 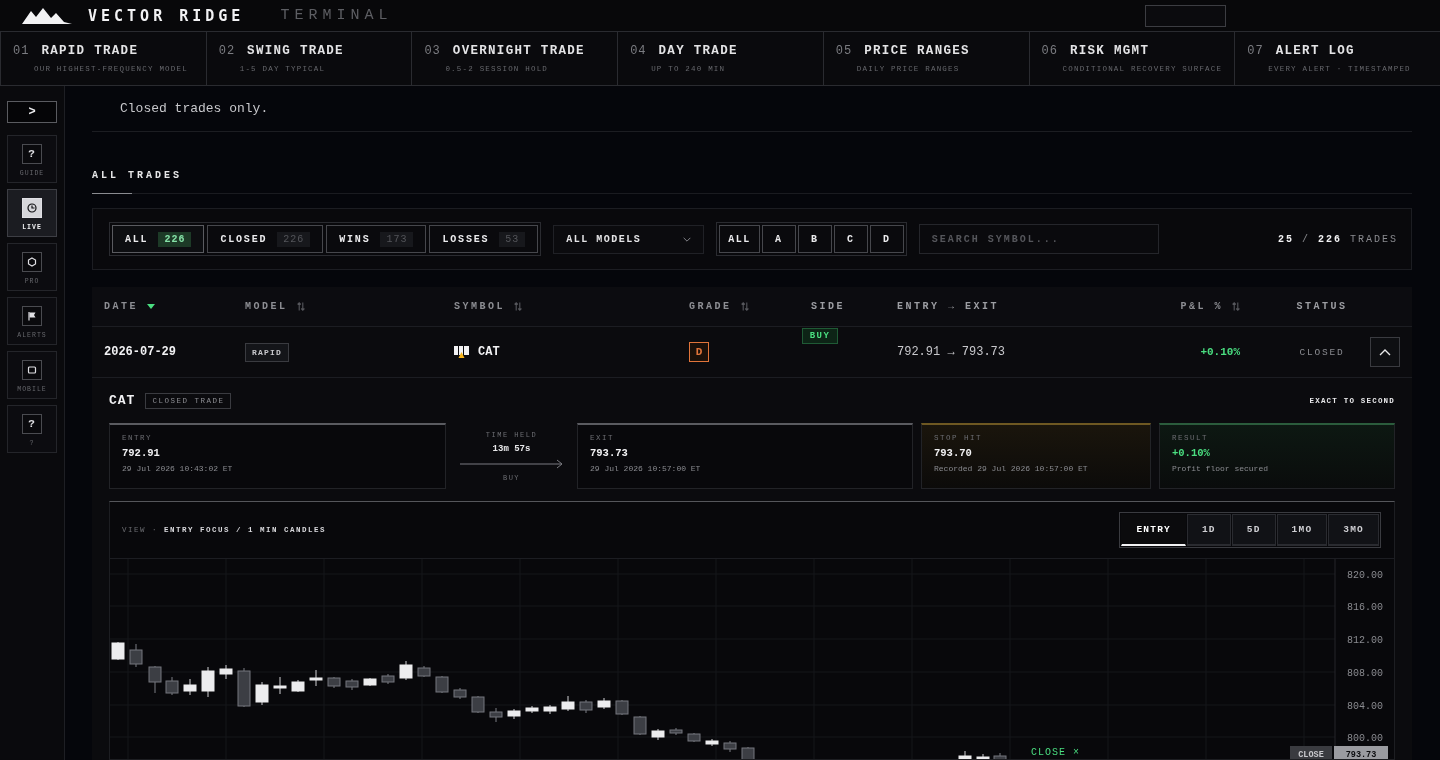 I want to click on clock-icon, so click(x=32, y=208).